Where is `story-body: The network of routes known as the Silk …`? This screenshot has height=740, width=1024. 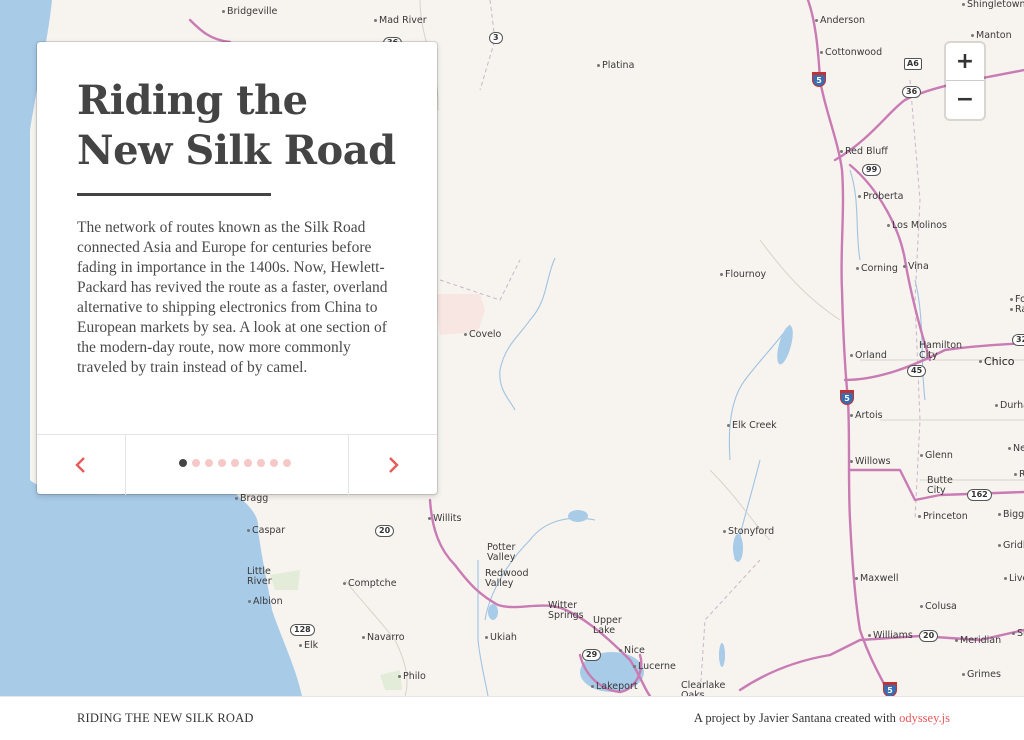
story-body: The network of routes known as the Silk … is located at coordinates (232, 297).